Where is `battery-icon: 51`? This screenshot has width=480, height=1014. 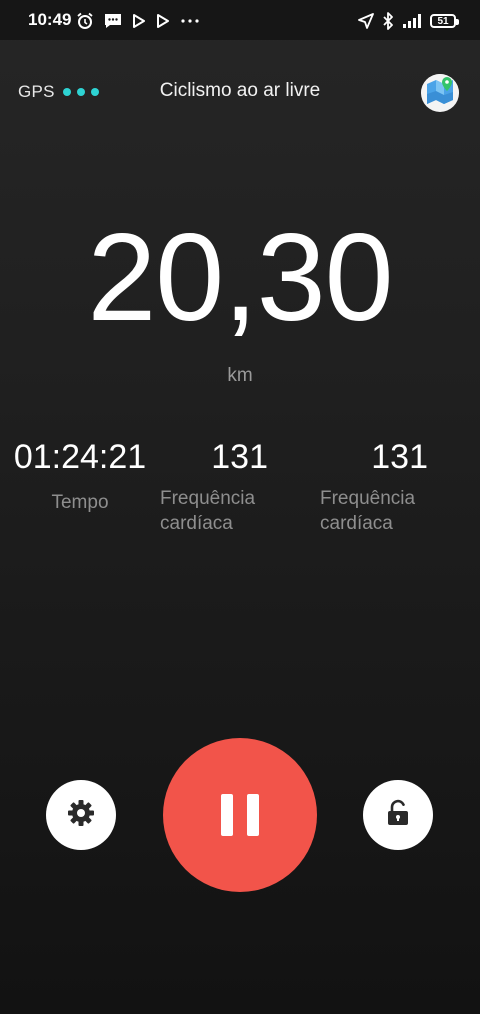 battery-icon: 51 is located at coordinates (444, 21).